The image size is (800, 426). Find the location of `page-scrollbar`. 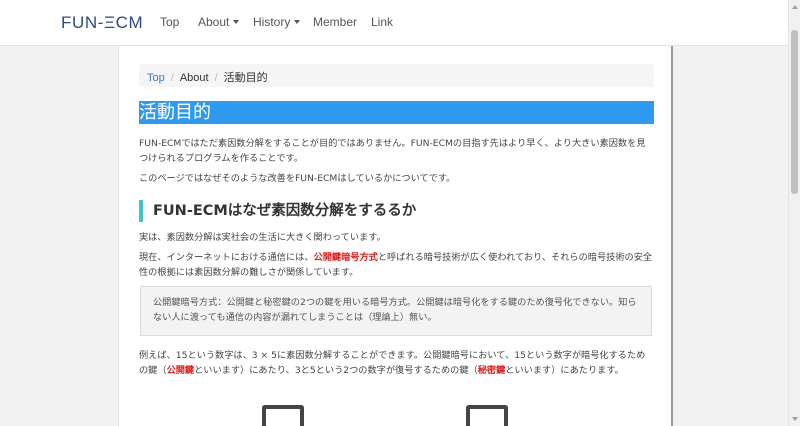

page-scrollbar is located at coordinates (794, 213).